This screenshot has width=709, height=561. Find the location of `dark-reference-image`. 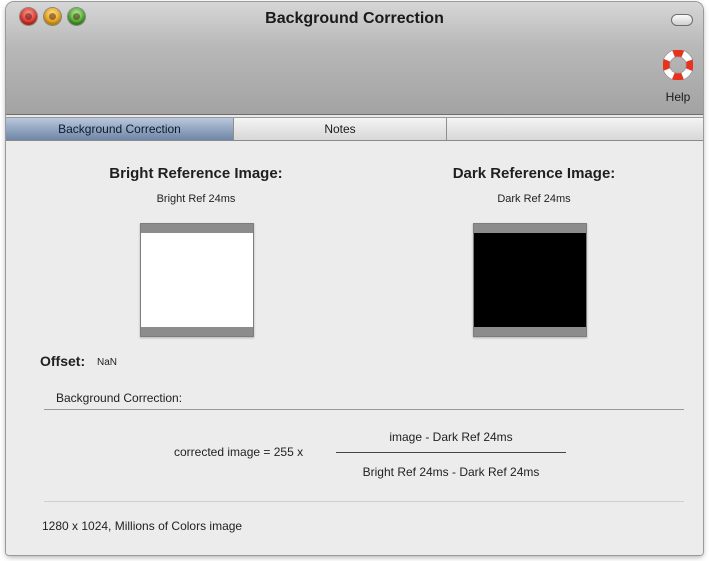

dark-reference-image is located at coordinates (530, 280).